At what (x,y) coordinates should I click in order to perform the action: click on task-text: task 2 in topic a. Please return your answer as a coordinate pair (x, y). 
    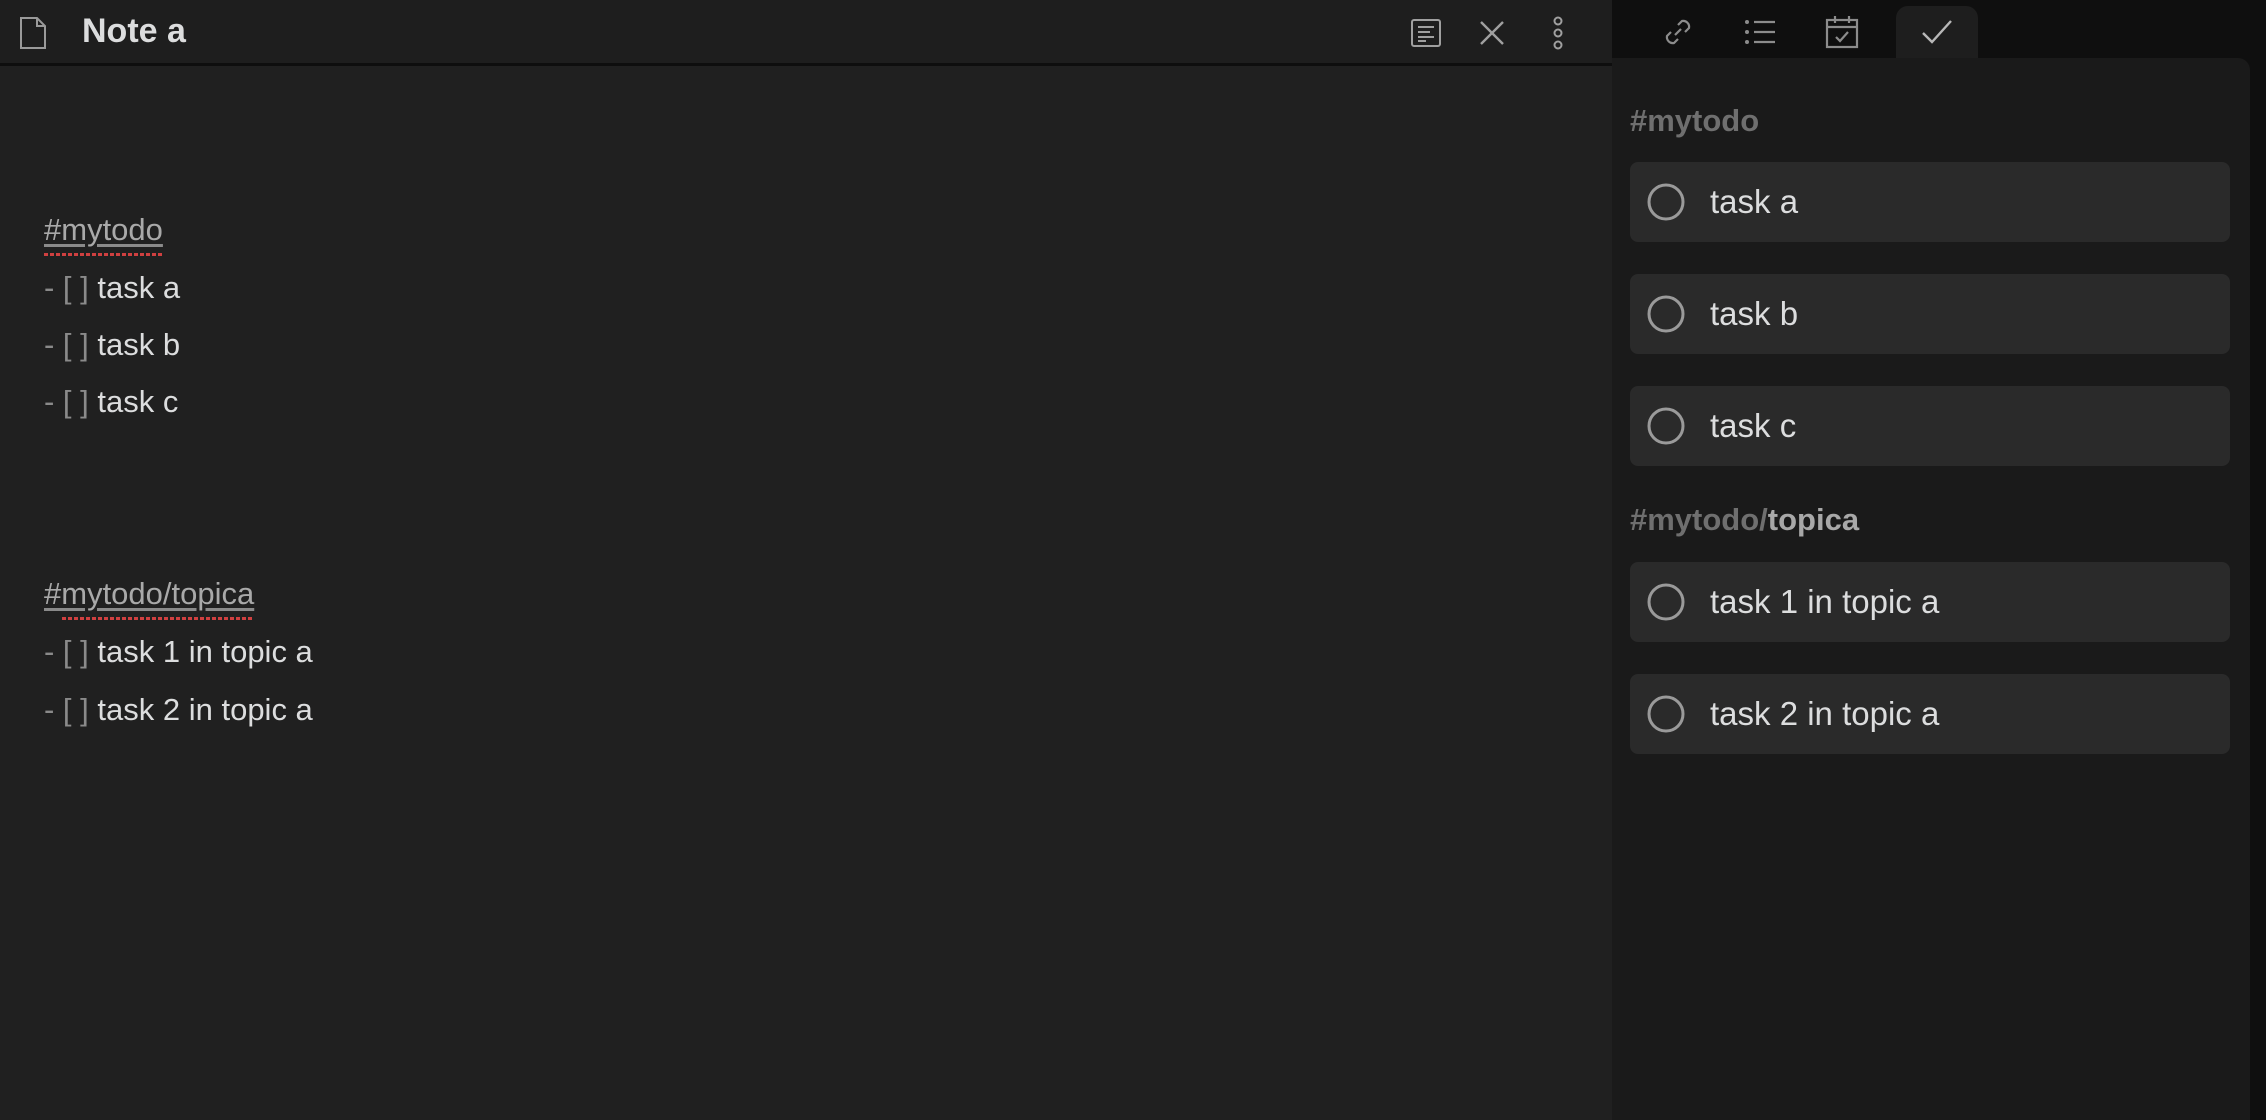
    Looking at the image, I should click on (205, 709).